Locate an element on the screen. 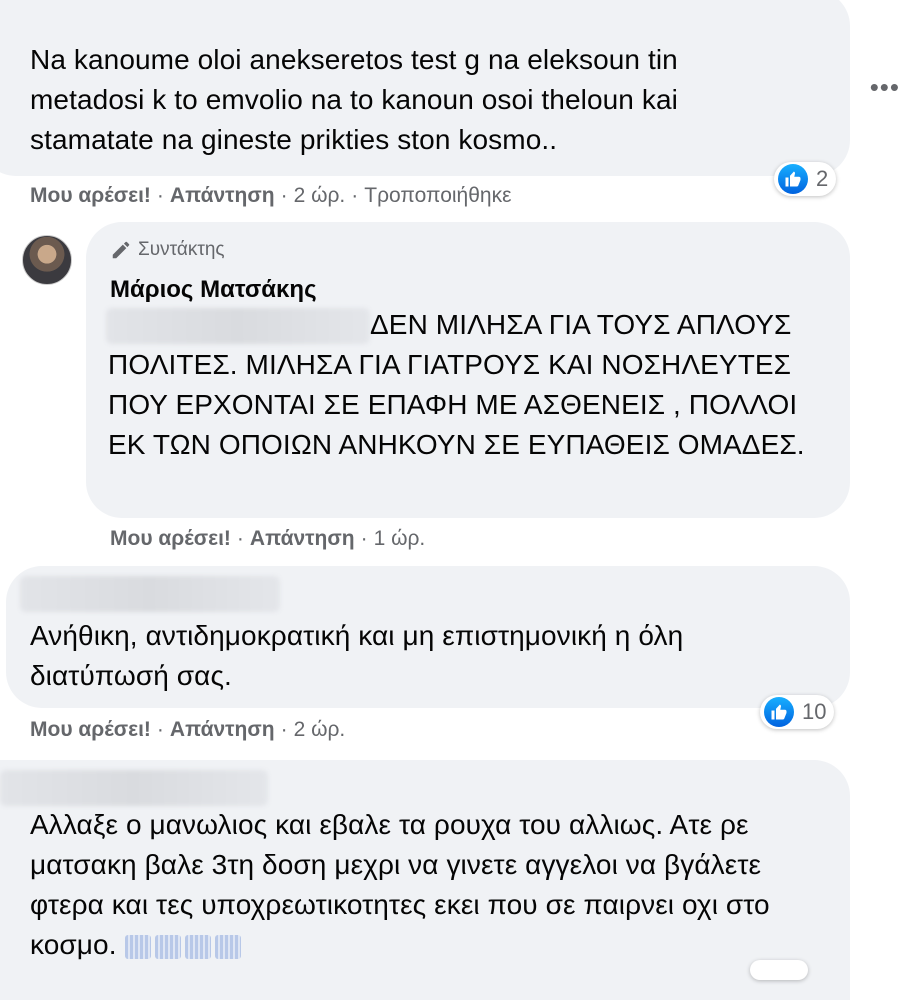 The height and width of the screenshot is (1000, 900). comment-actions: Μου αρέσει! · Απάντηση · 2 ώρ. is located at coordinates (188, 729).